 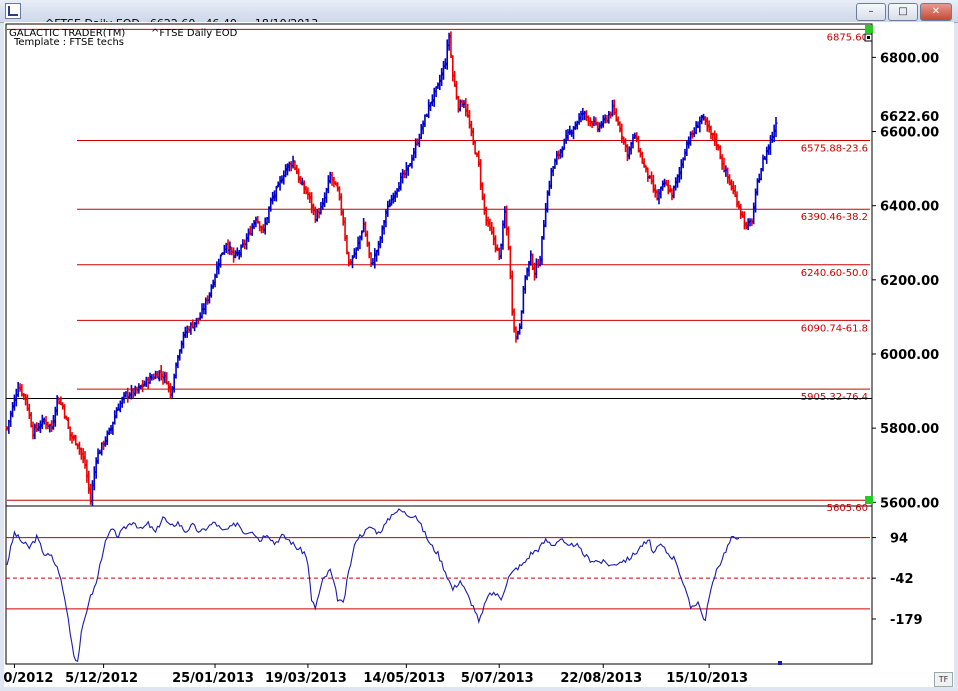 What do you see at coordinates (906, 620) in the screenshot?
I see `oscillator-tick-label: -179` at bounding box center [906, 620].